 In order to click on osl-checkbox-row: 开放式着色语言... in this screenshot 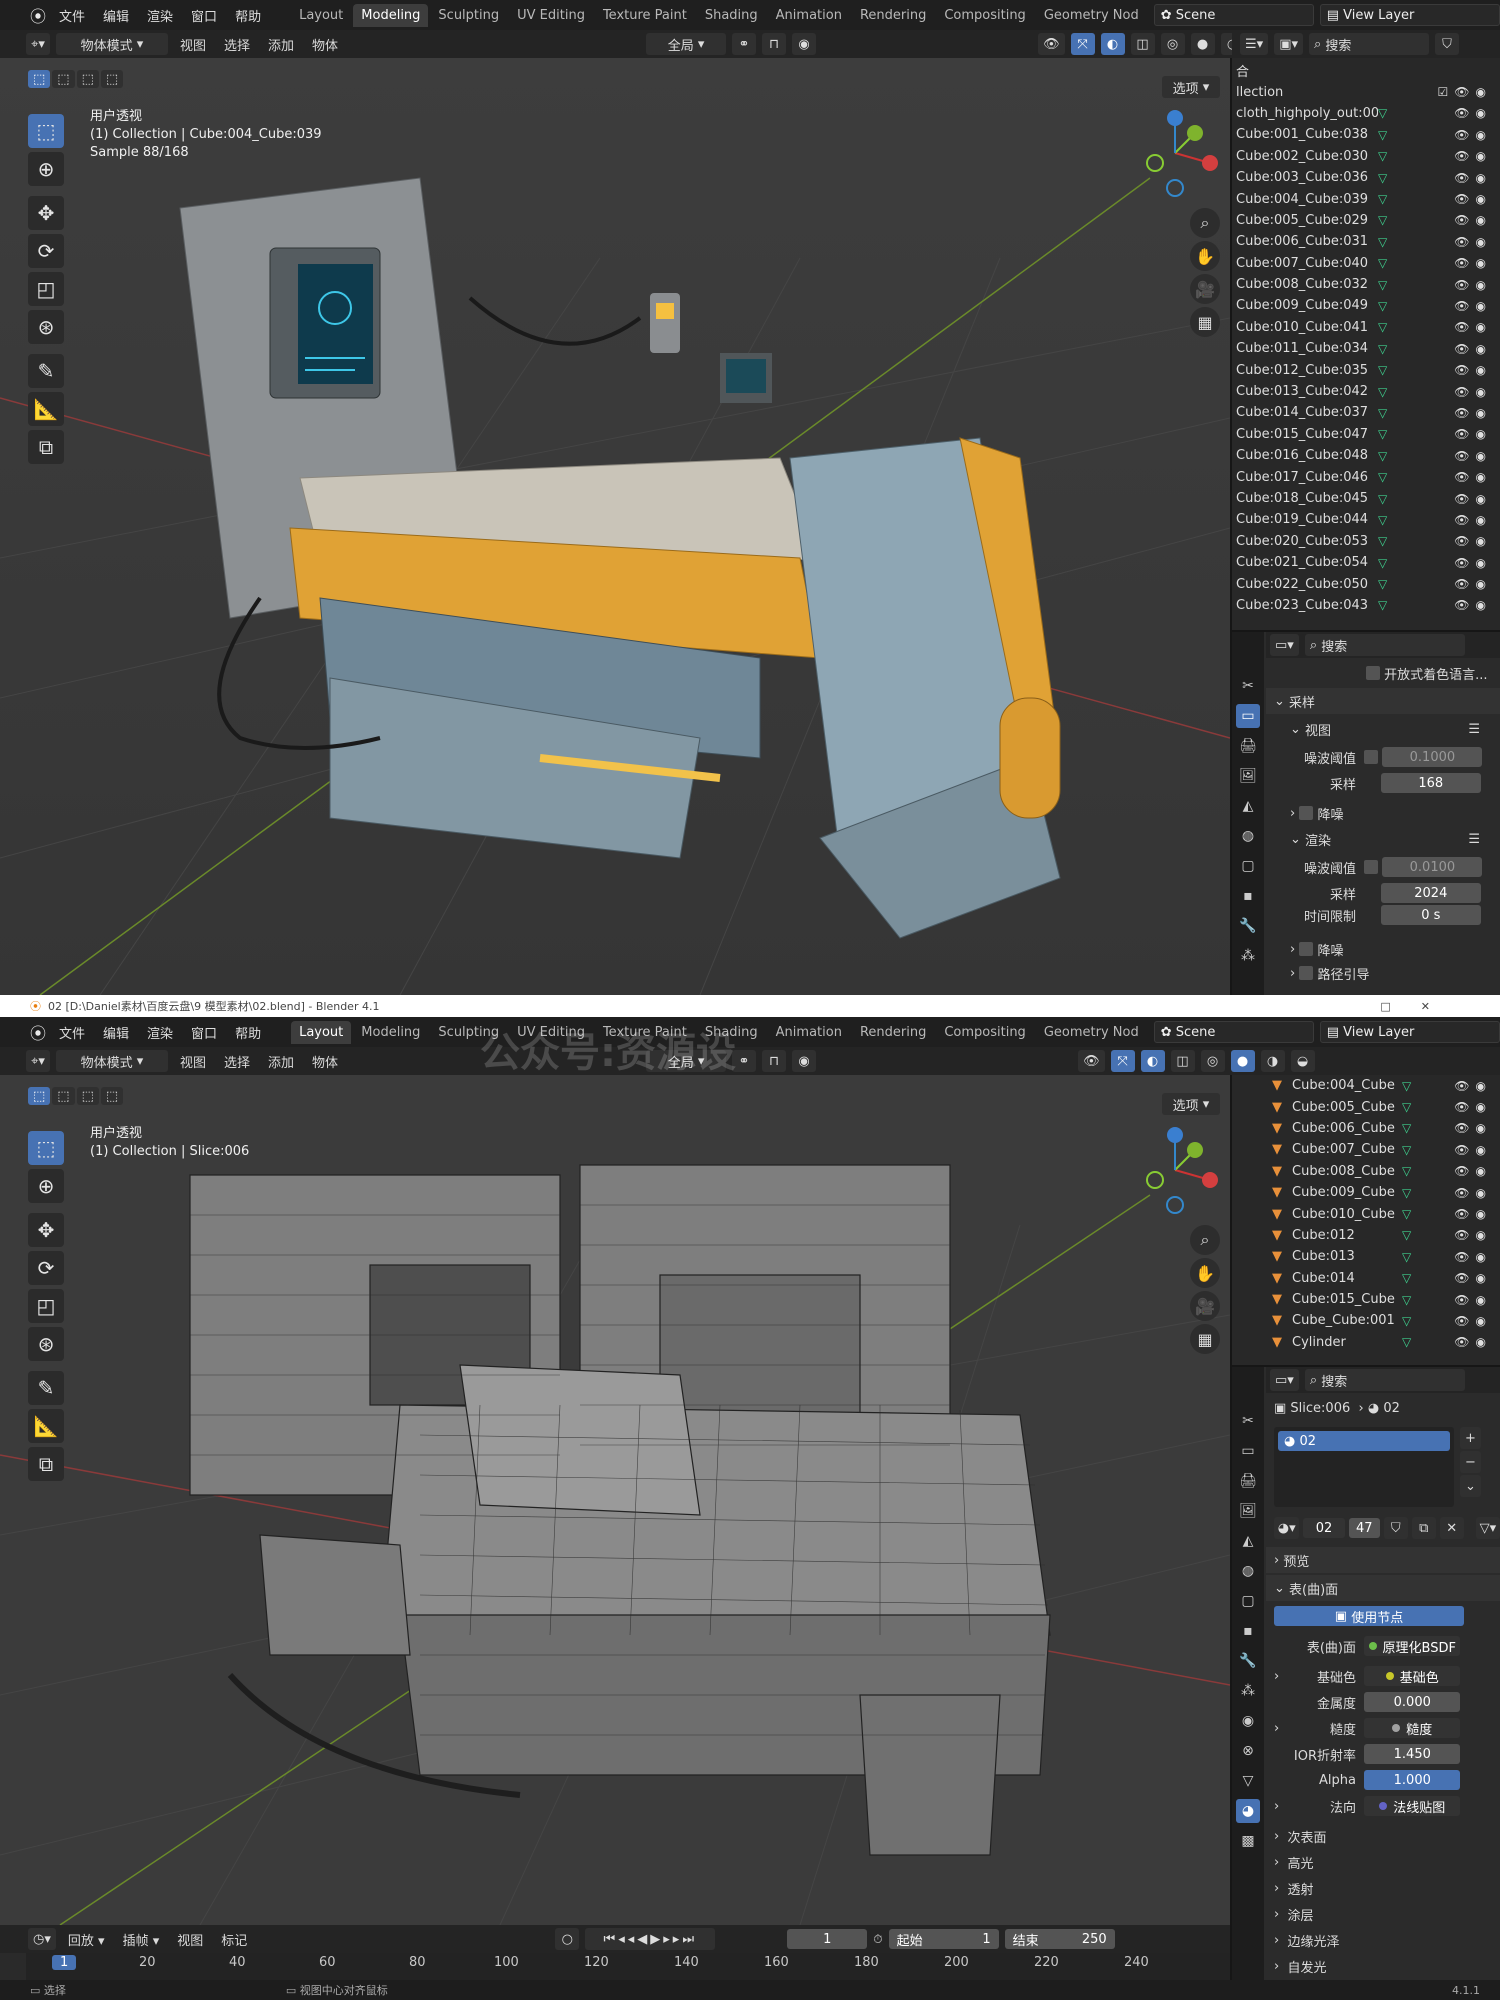, I will do `click(1383, 673)`.